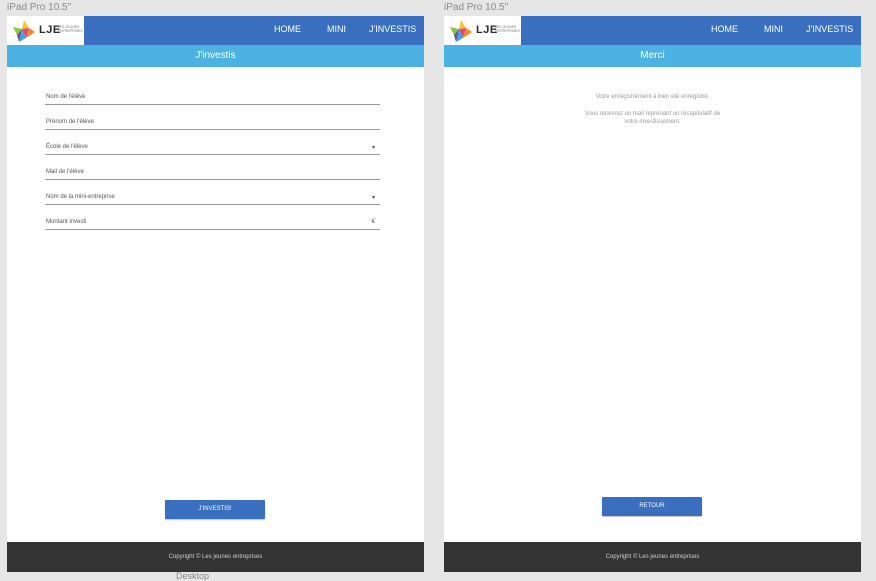 The height and width of the screenshot is (581, 876). What do you see at coordinates (373, 222) in the screenshot?
I see `euro-icon: €` at bounding box center [373, 222].